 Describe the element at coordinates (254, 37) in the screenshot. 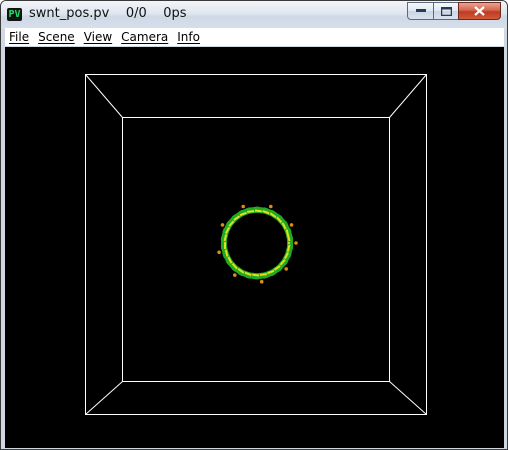

I see `menu-bar: File Scene View Camera Info` at that location.